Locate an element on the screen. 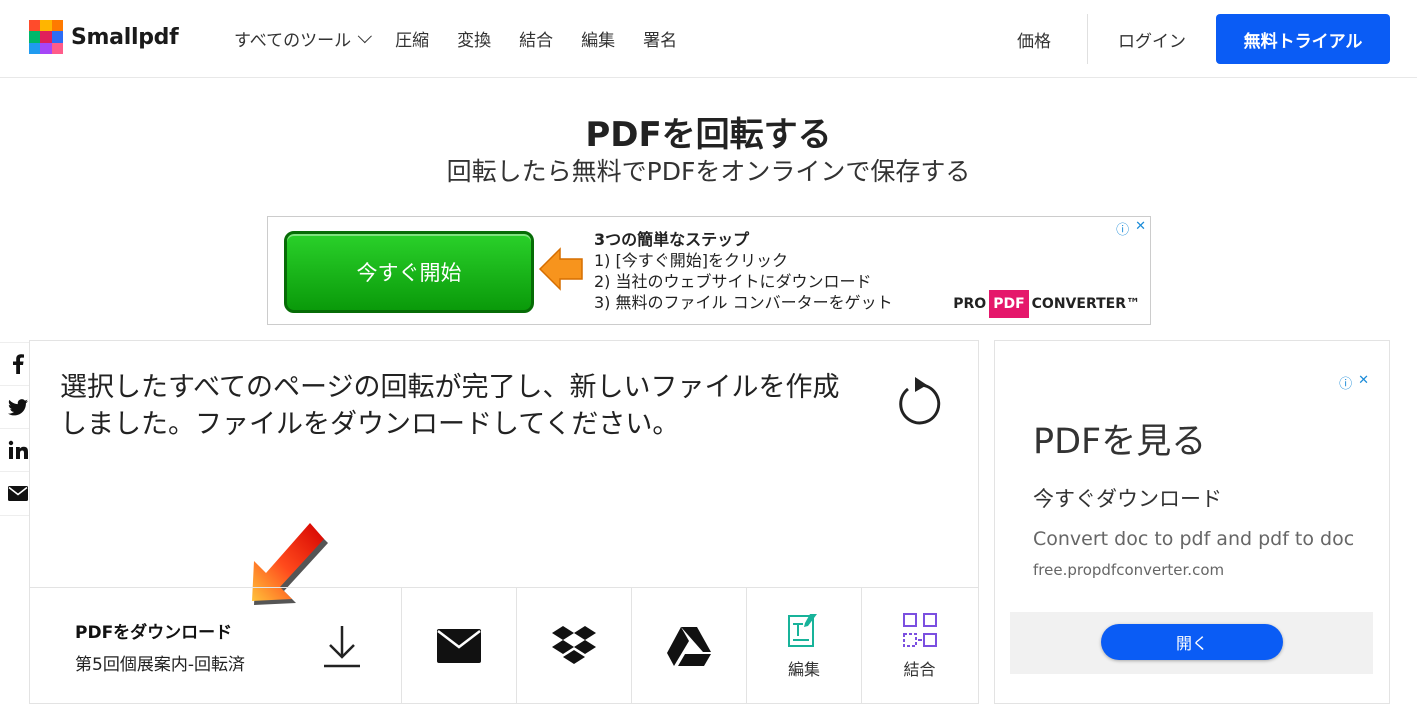  google-drive-action is located at coordinates (689, 646).